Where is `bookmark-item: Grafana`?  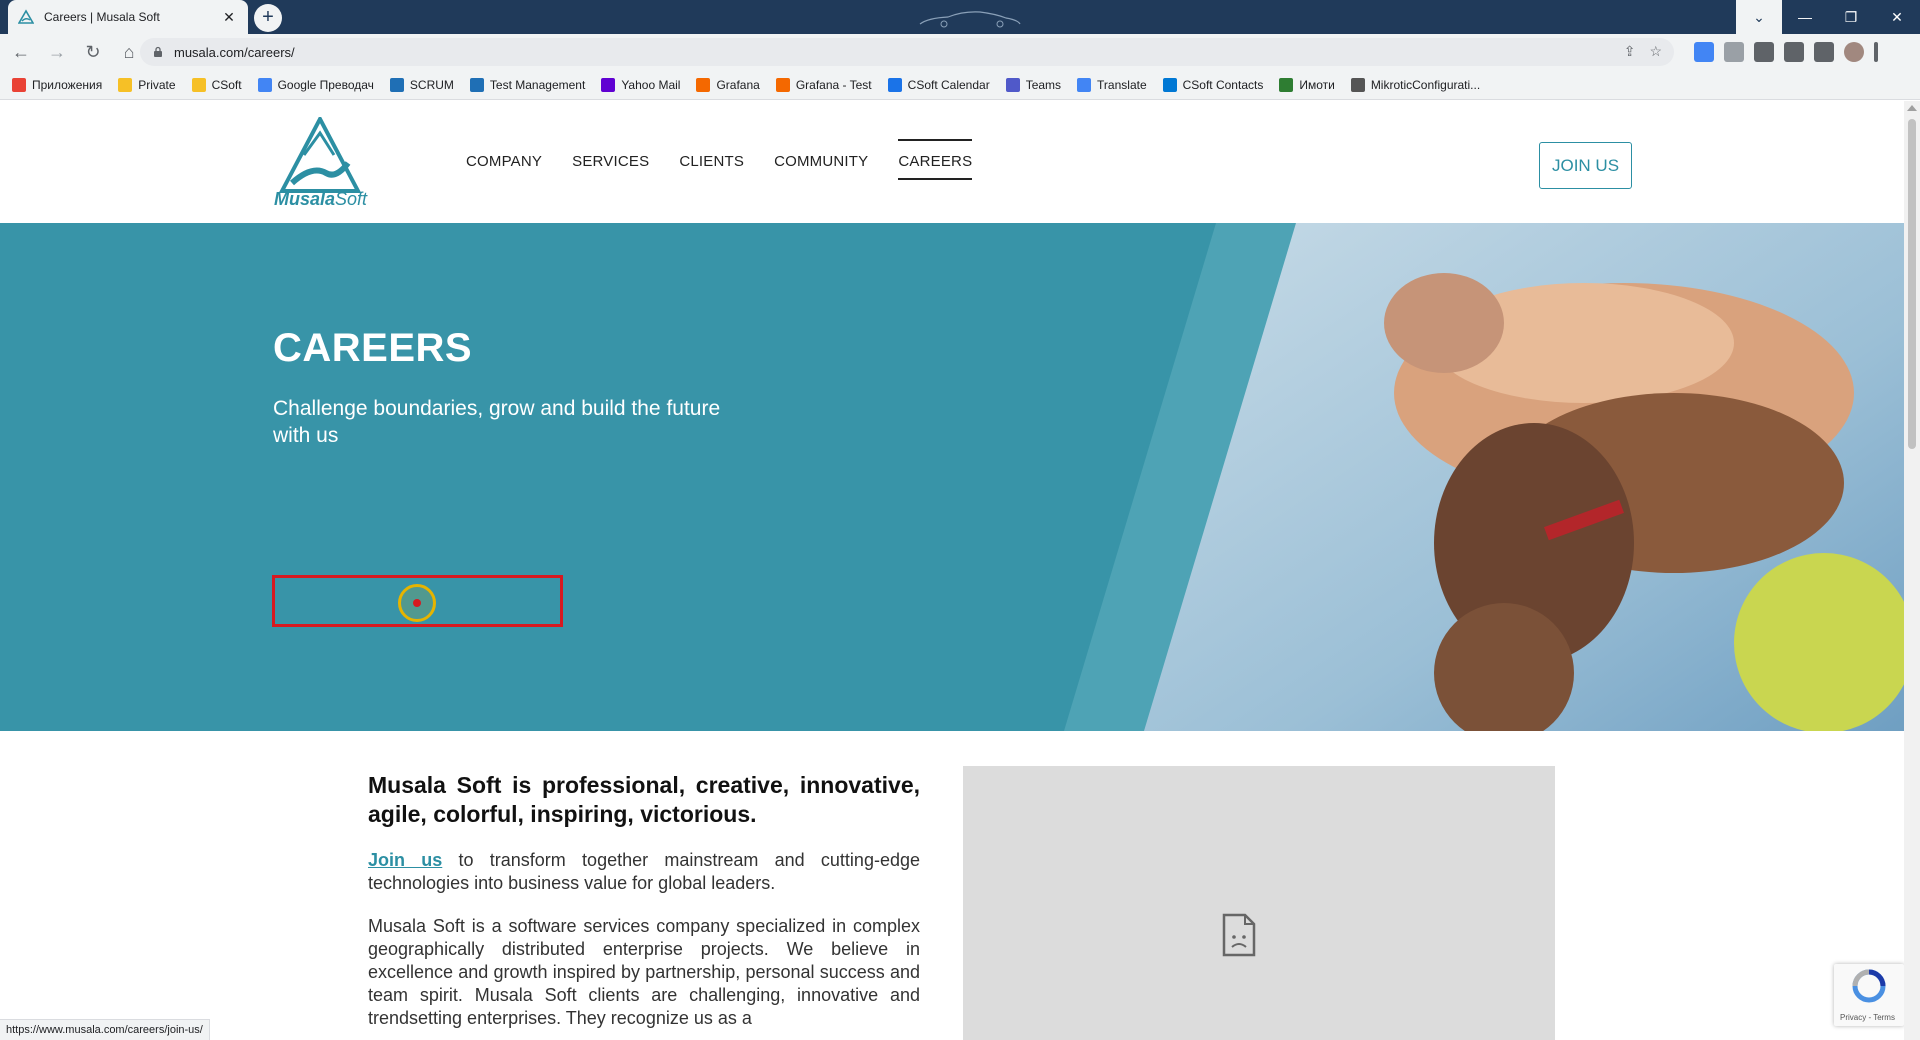
bookmark-item: Grafana is located at coordinates (728, 84).